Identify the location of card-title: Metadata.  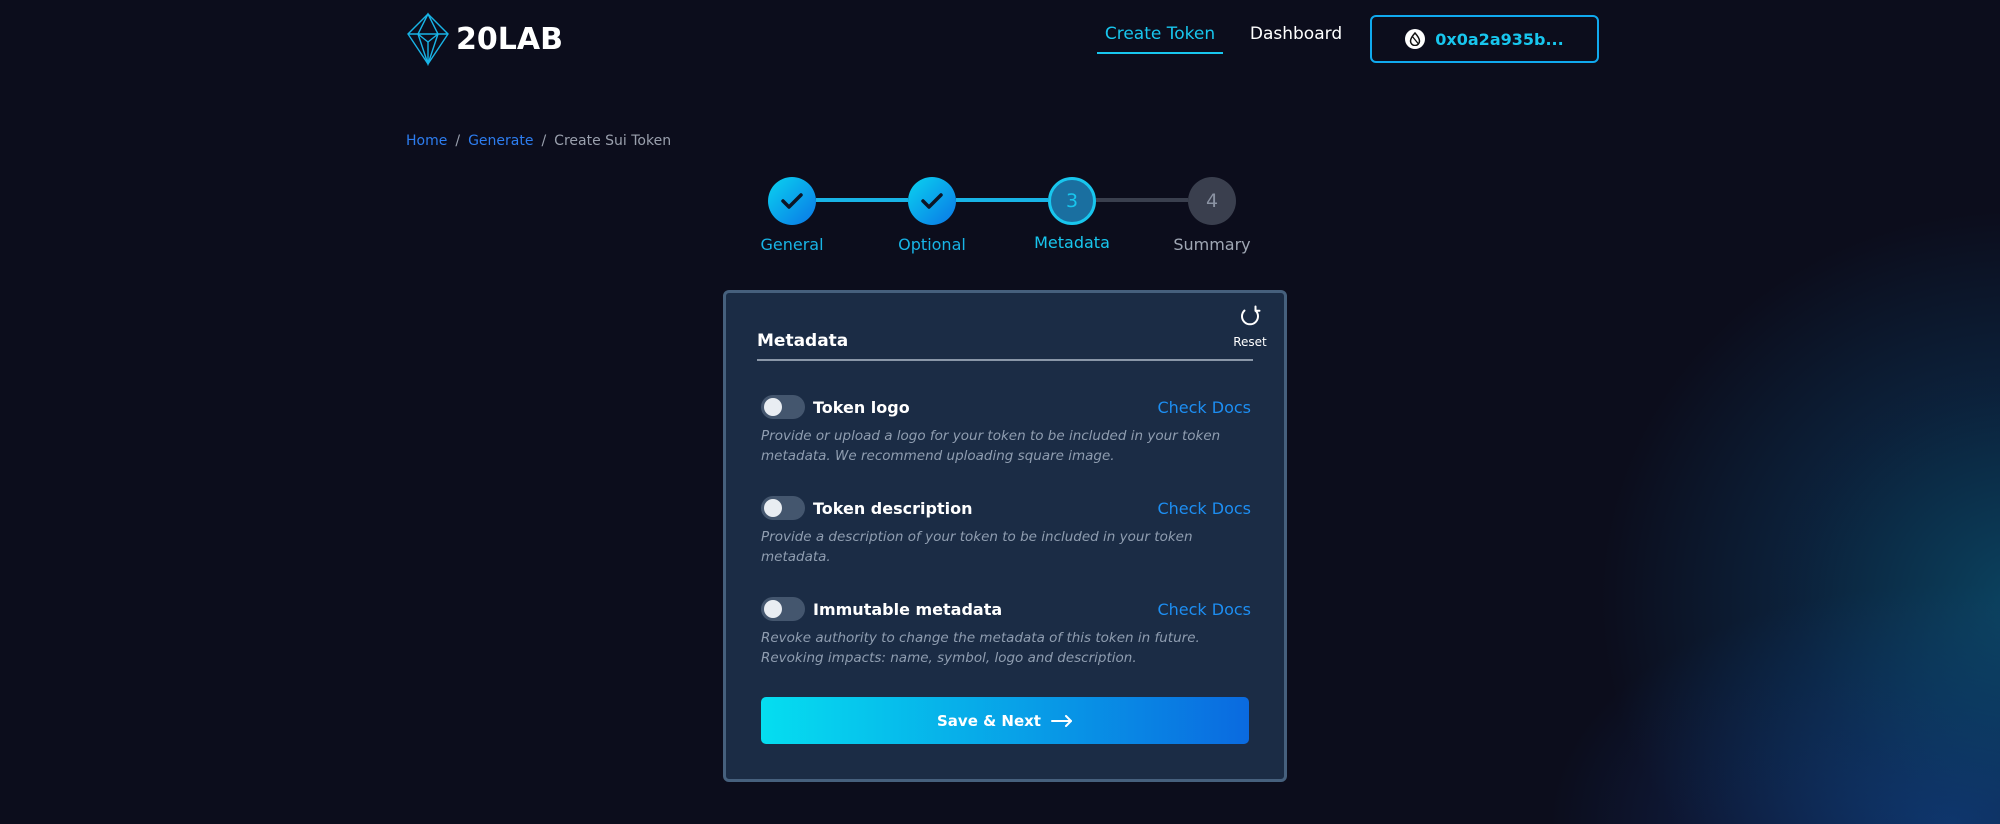
(803, 341).